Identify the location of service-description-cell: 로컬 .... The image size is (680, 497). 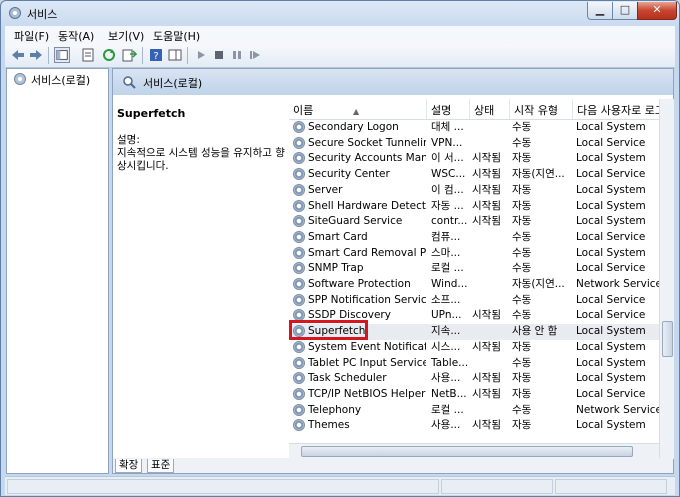
(447, 268).